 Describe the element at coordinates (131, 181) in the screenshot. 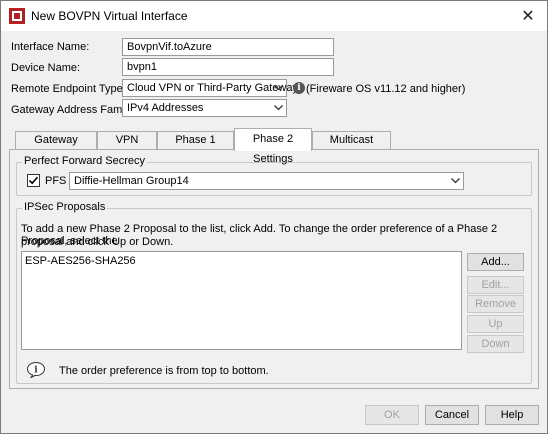

I see `dh-group-value: Diffie-Hellman Group14` at that location.